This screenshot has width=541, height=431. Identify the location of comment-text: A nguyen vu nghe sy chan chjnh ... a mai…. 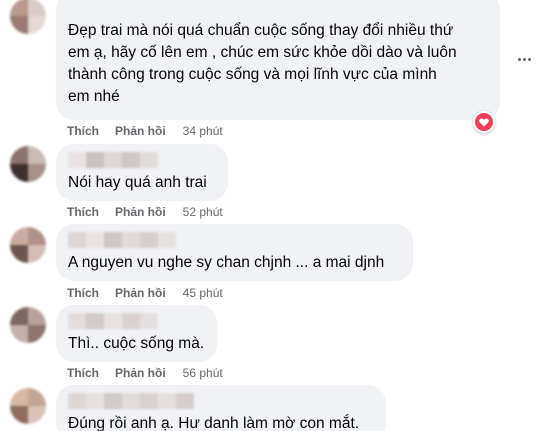
(226, 262).